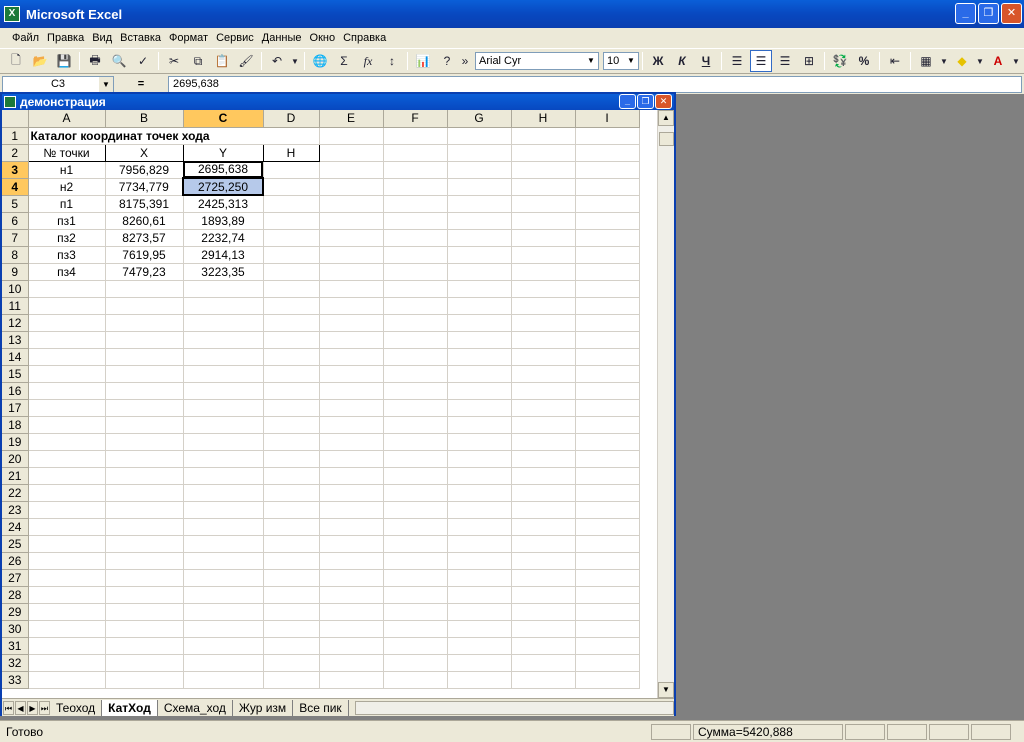 Image resolution: width=1024 pixels, height=742 pixels. What do you see at coordinates (119, 61) in the screenshot?
I see `print-preview-icon: 🔍` at bounding box center [119, 61].